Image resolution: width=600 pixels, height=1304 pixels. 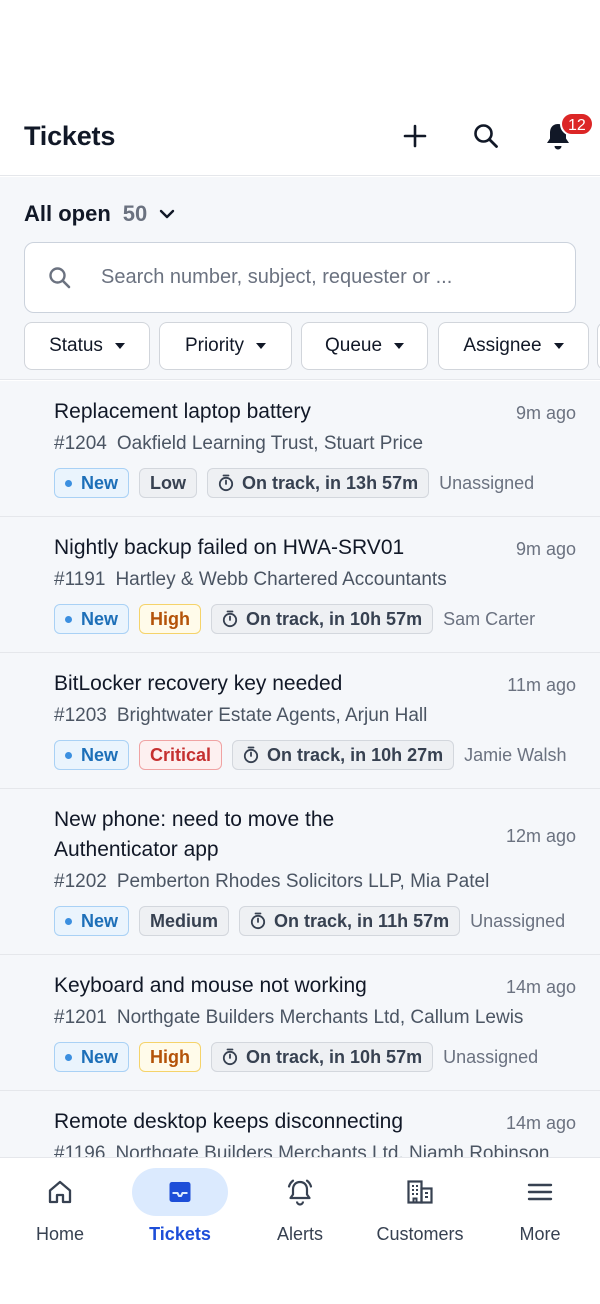 What do you see at coordinates (181, 755) in the screenshot?
I see `priority-badge: Critical` at bounding box center [181, 755].